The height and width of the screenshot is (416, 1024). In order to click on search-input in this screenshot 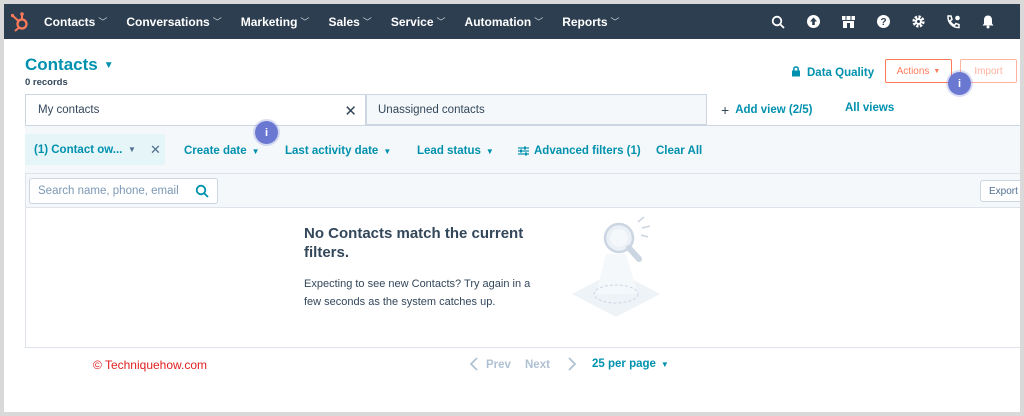, I will do `click(112, 191)`.